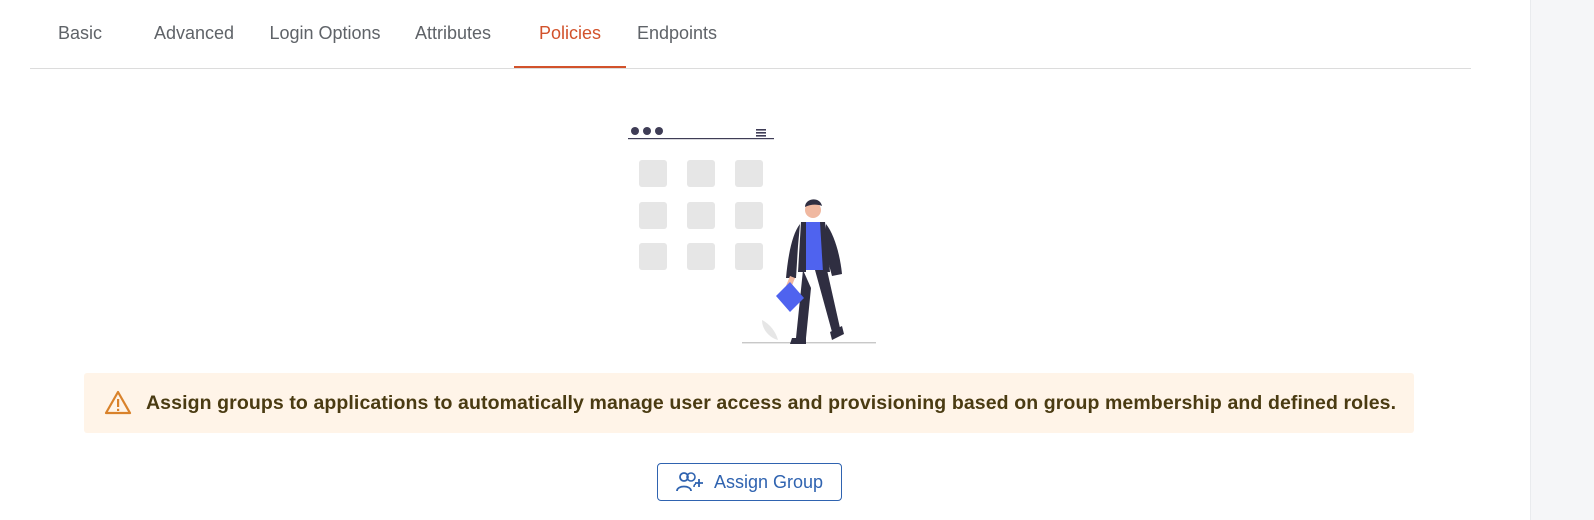 This screenshot has height=520, width=1594. Describe the element at coordinates (1562, 260) in the screenshot. I see `right-side-panel` at that location.